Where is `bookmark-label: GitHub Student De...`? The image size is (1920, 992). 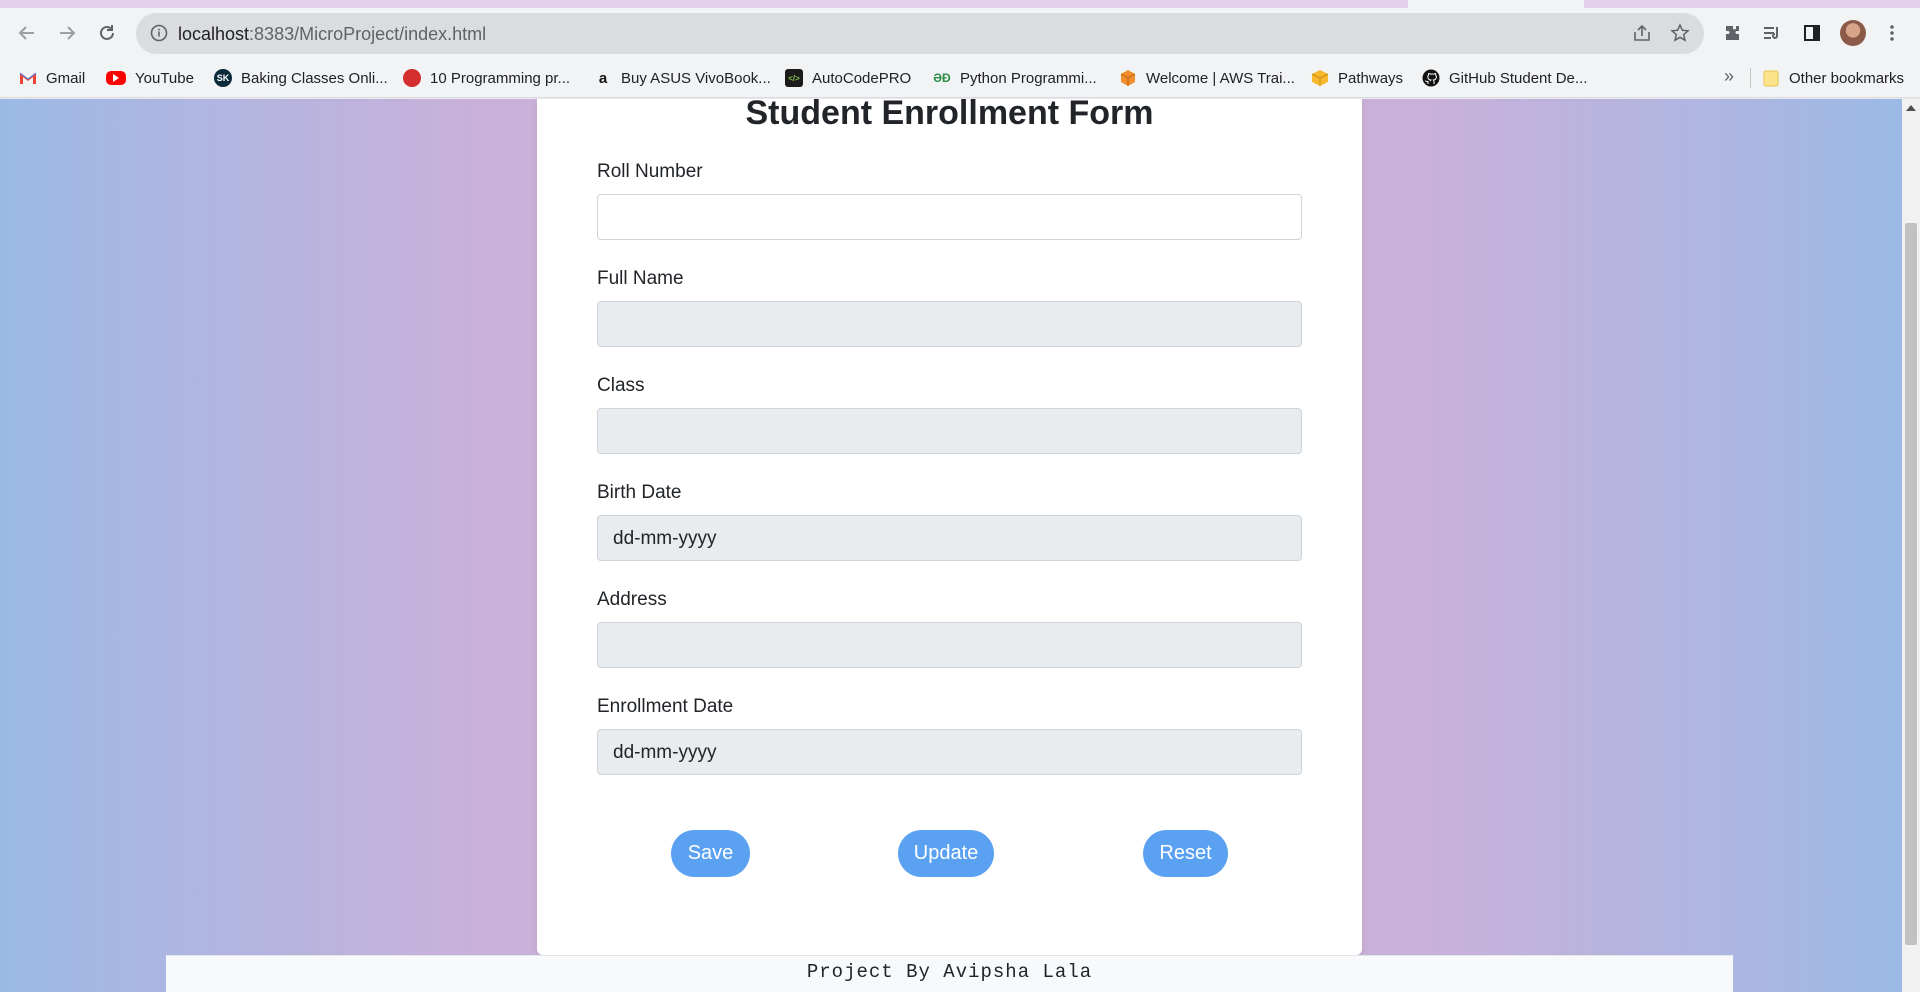
bookmark-label: GitHub Student De... is located at coordinates (1518, 78).